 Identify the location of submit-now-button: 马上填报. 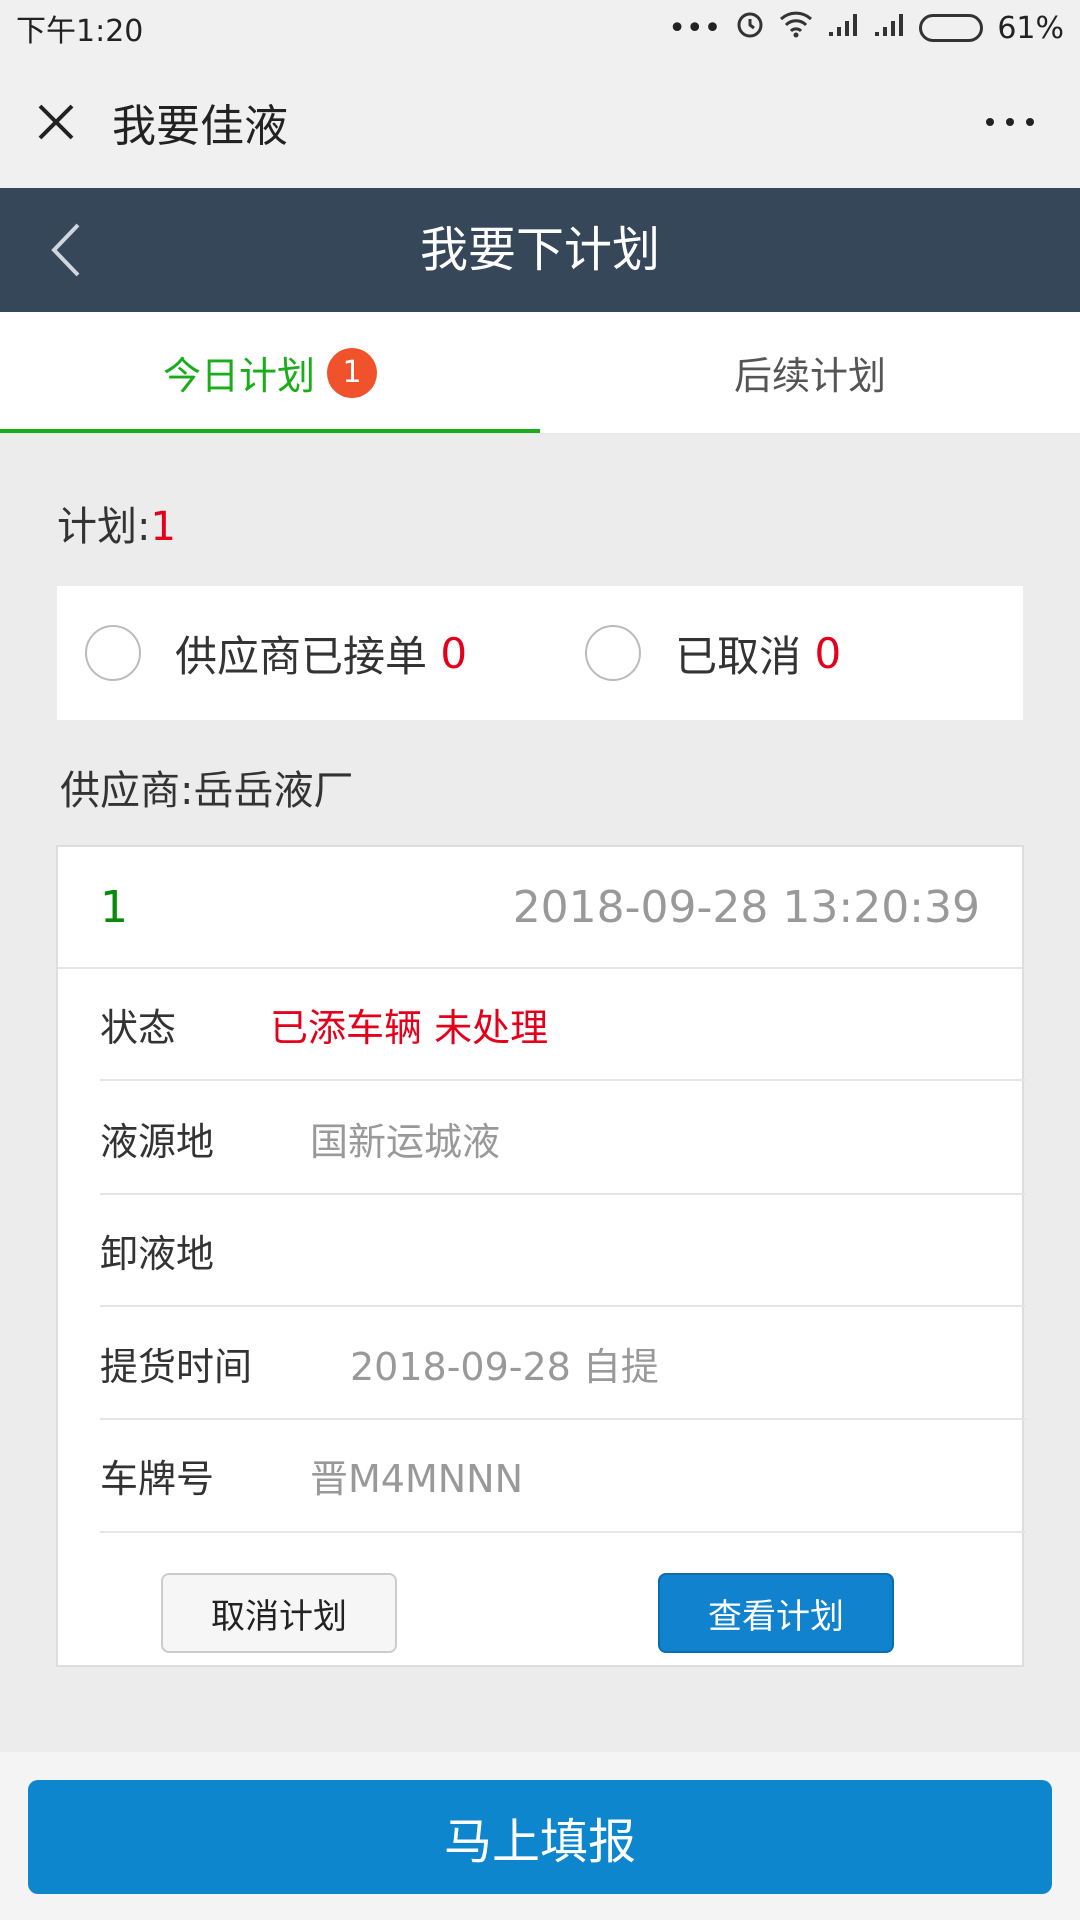
(540, 1837).